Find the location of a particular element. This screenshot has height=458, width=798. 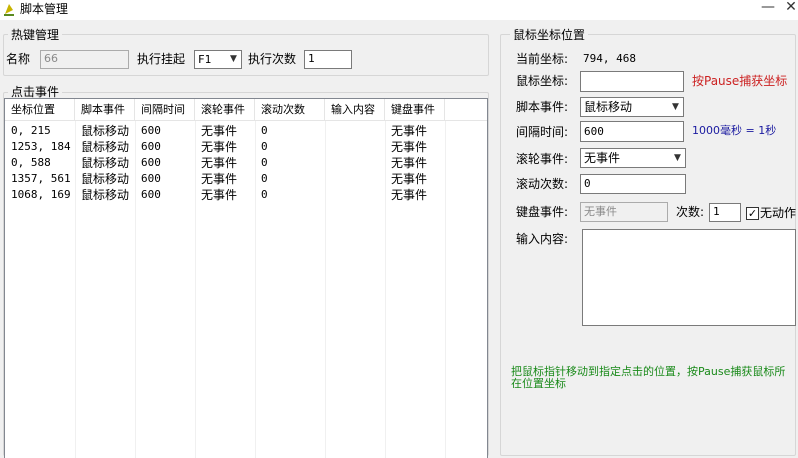

keyboard-event-field: 无事件 is located at coordinates (624, 212).